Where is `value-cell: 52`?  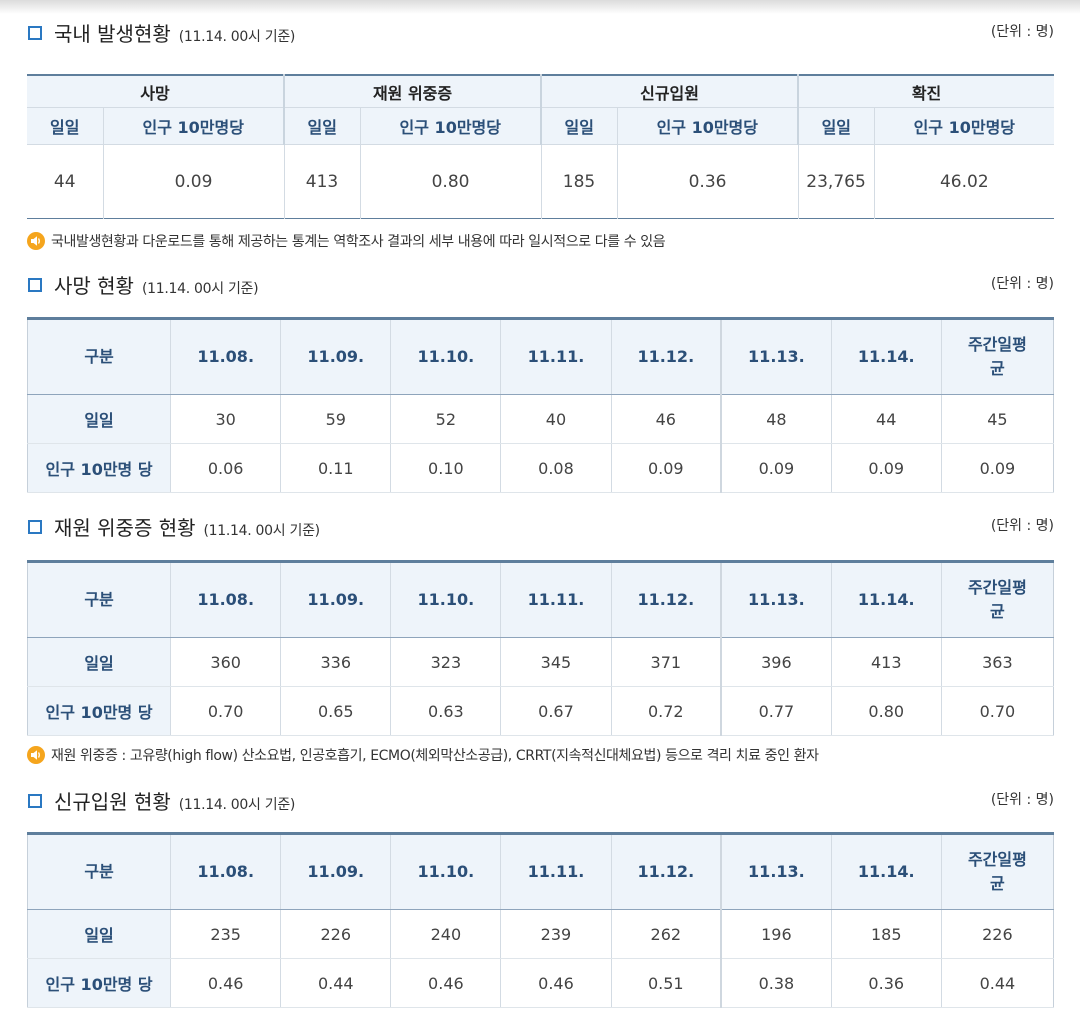 value-cell: 52 is located at coordinates (445, 419).